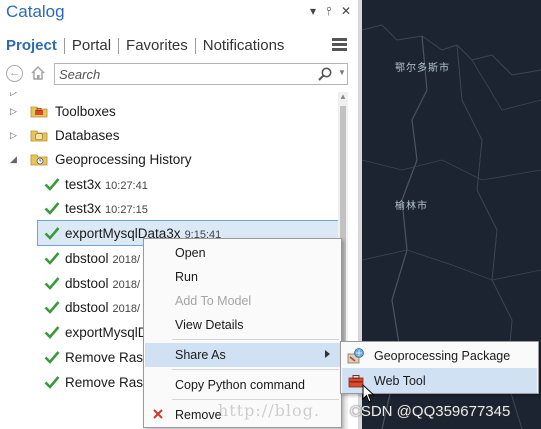  What do you see at coordinates (327, 354) in the screenshot?
I see `submenu-arrow-icon` at bounding box center [327, 354].